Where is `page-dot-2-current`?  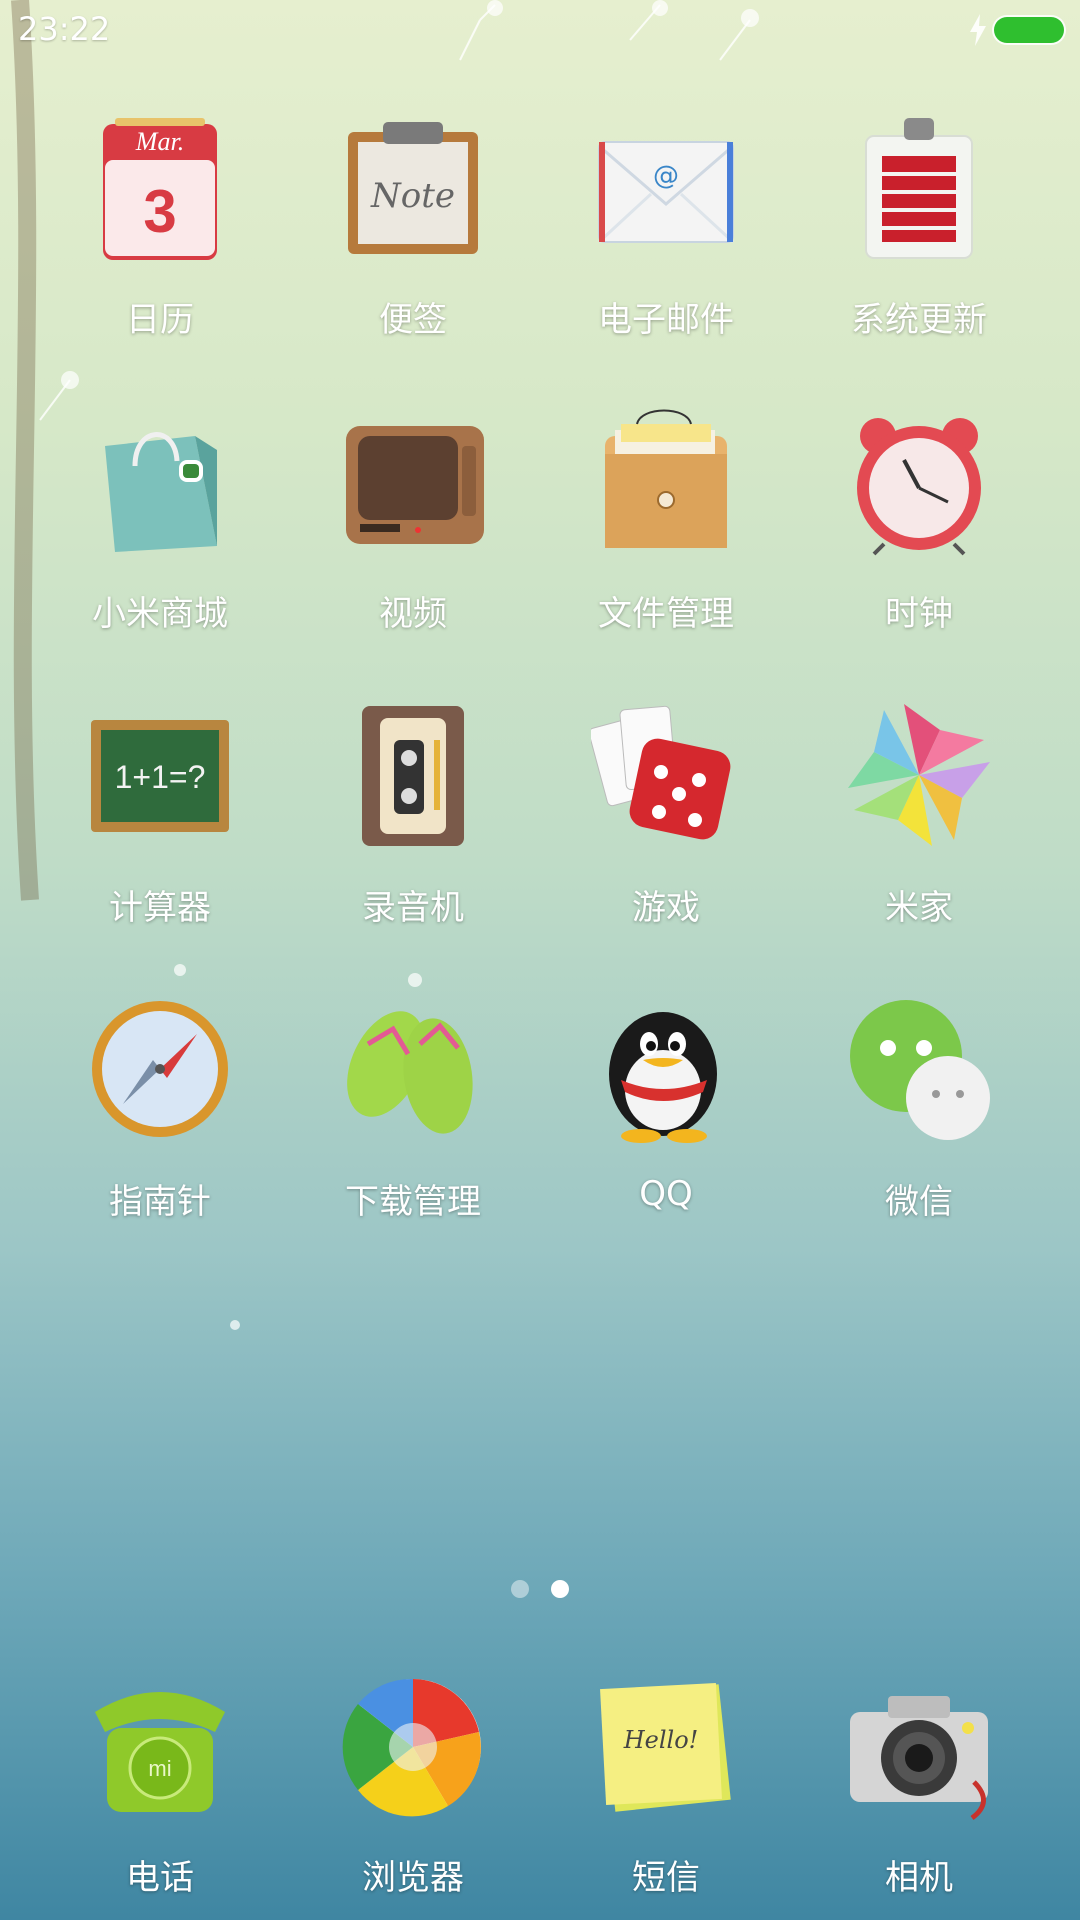
page-dot-2-current is located at coordinates (560, 1589).